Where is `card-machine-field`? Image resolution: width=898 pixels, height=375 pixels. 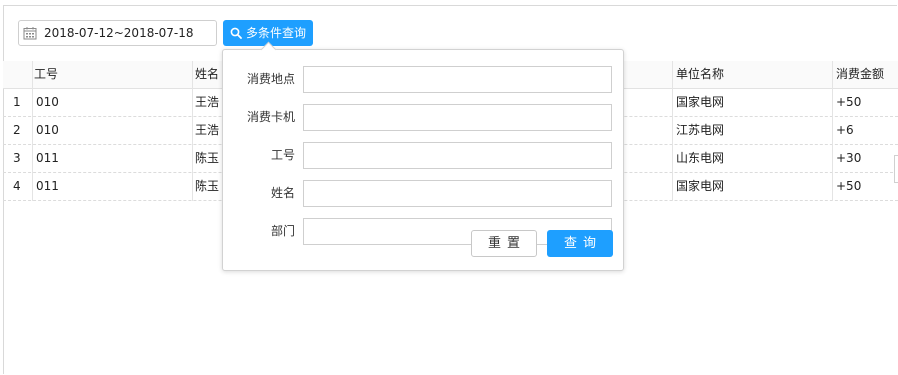
card-machine-field is located at coordinates (457, 117).